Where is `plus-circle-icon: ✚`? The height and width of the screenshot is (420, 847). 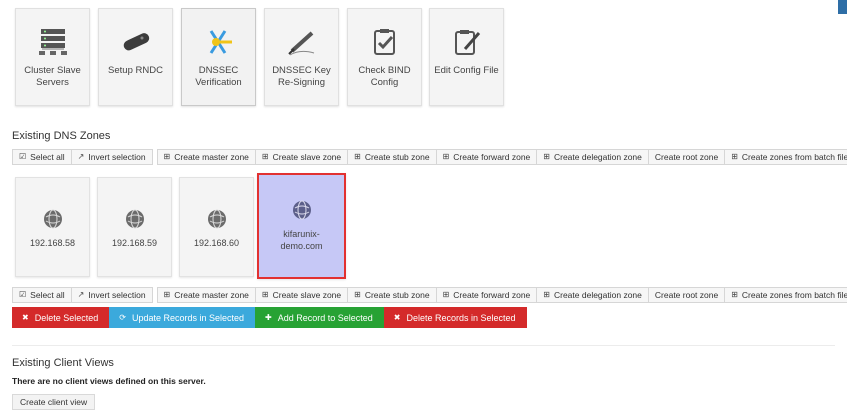
plus-circle-icon: ✚ is located at coordinates (268, 317).